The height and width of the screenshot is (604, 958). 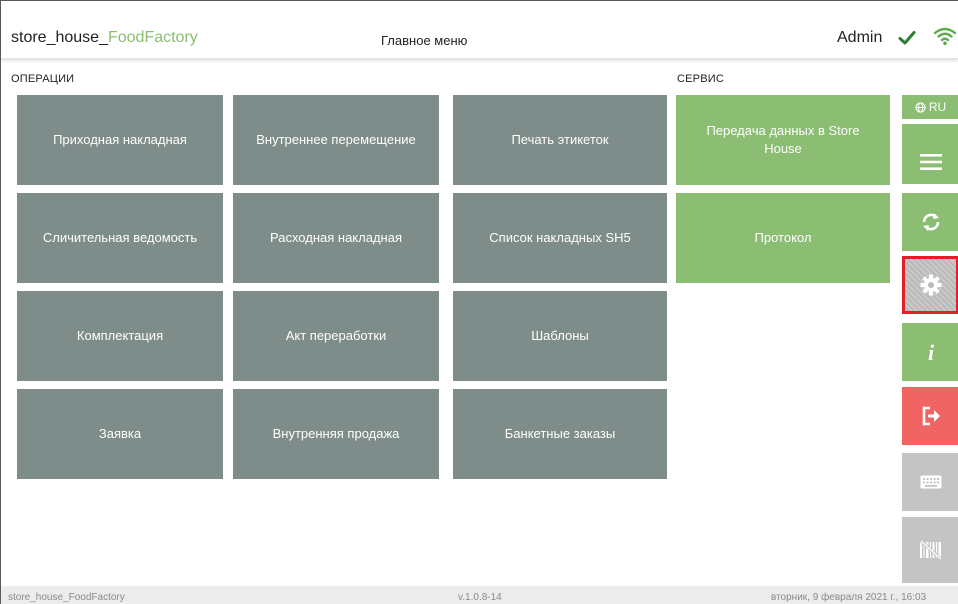 I want to click on tile-processing-act: Акт переработки, so click(x=336, y=336).